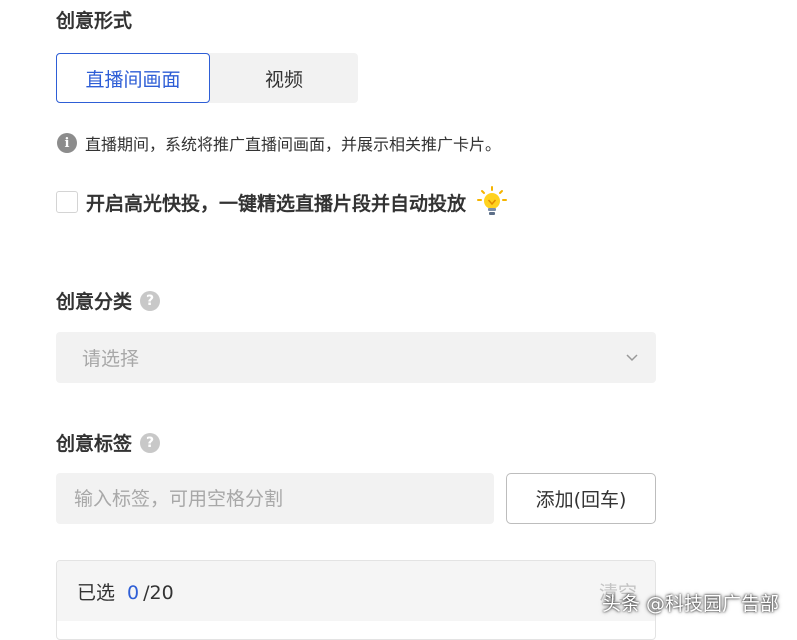 This screenshot has height=640, width=797. Describe the element at coordinates (356, 591) in the screenshot. I see `selected-tags-header: 已选 0/20 清空` at that location.